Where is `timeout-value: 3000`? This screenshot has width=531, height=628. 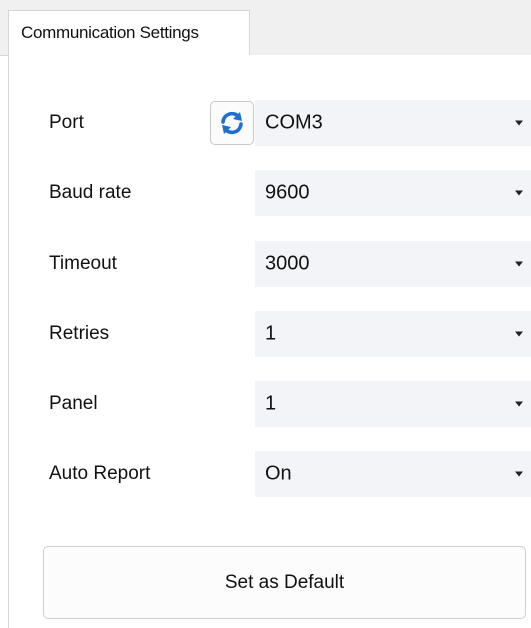 timeout-value: 3000 is located at coordinates (287, 263).